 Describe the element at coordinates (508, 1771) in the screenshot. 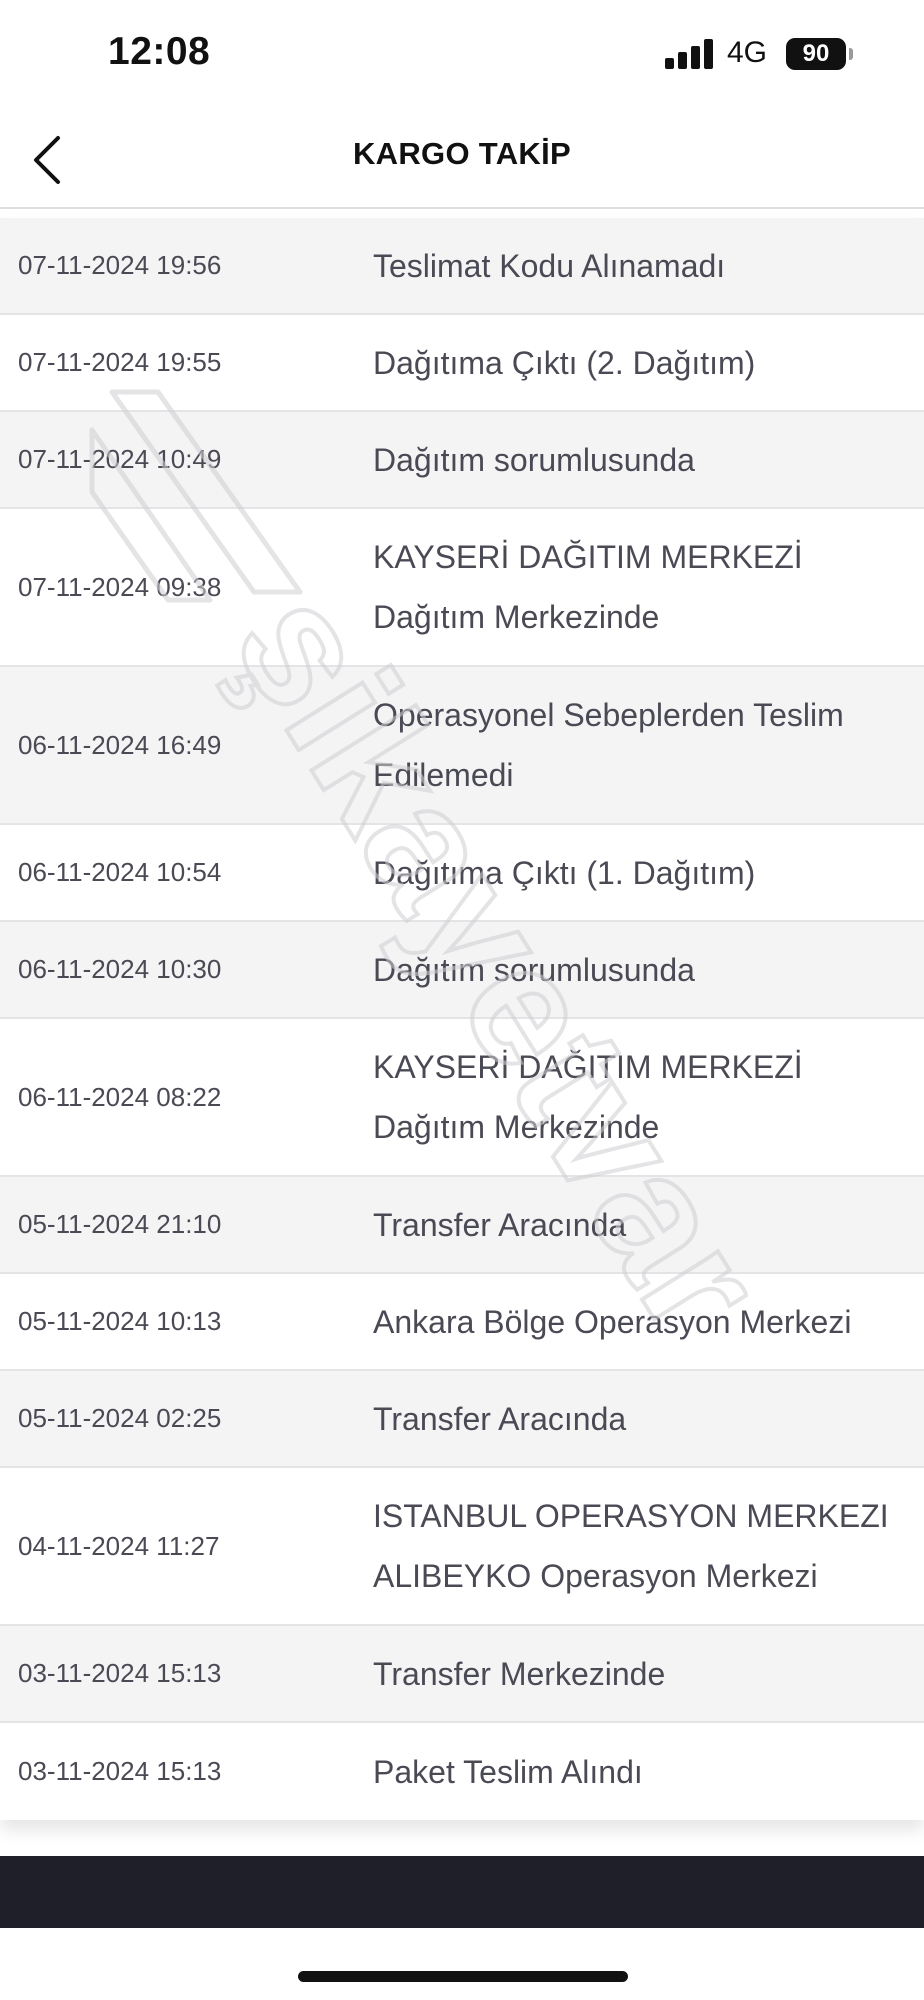

I see `history-status-line: Paket Teslim Alındı` at that location.